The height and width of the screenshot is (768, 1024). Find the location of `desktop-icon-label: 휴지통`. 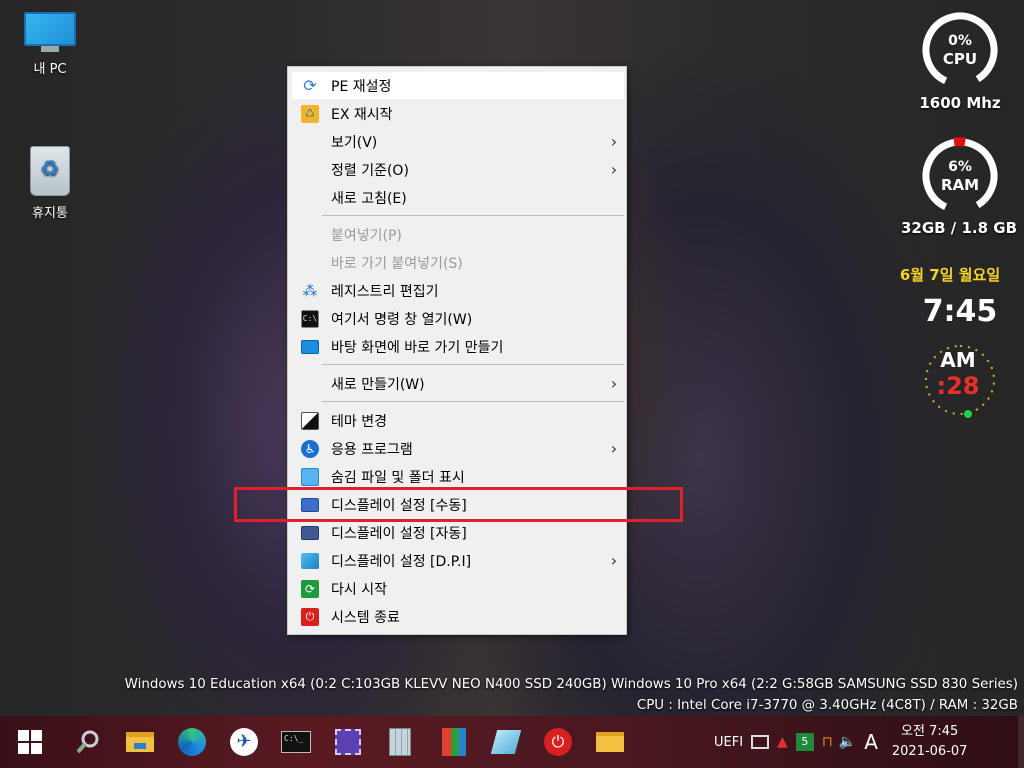

desktop-icon-label: 휴지통 is located at coordinates (50, 213).